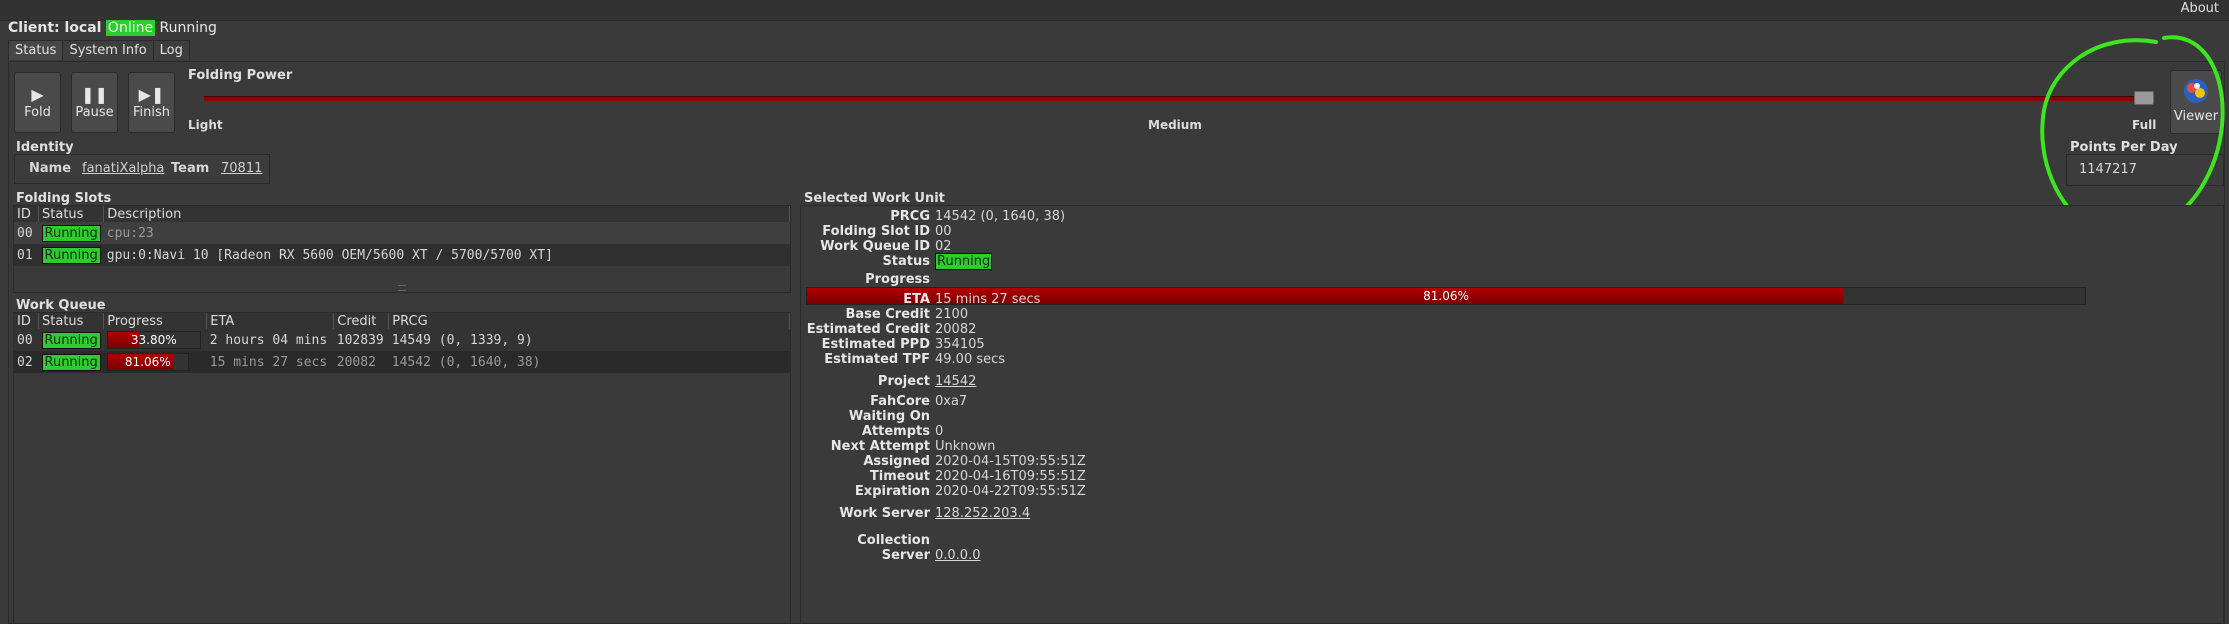 The width and height of the screenshot is (2229, 624). Describe the element at coordinates (951, 401) in the screenshot. I see `fahcore-value: 0xa7` at that location.